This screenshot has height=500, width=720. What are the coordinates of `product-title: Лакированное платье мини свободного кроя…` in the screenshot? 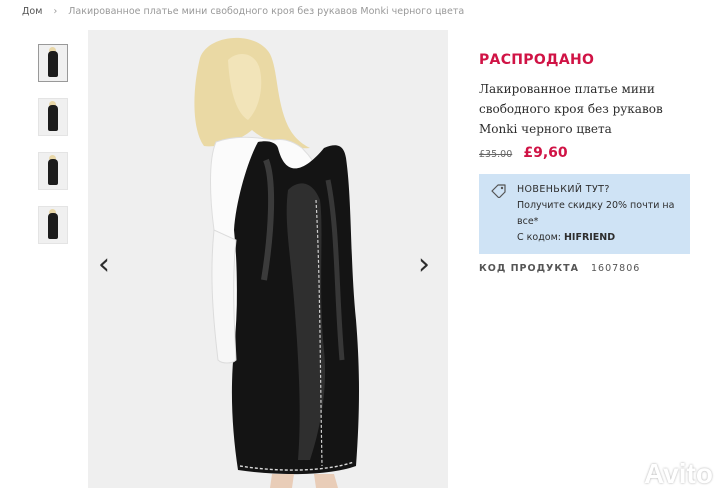 It's located at (571, 109).